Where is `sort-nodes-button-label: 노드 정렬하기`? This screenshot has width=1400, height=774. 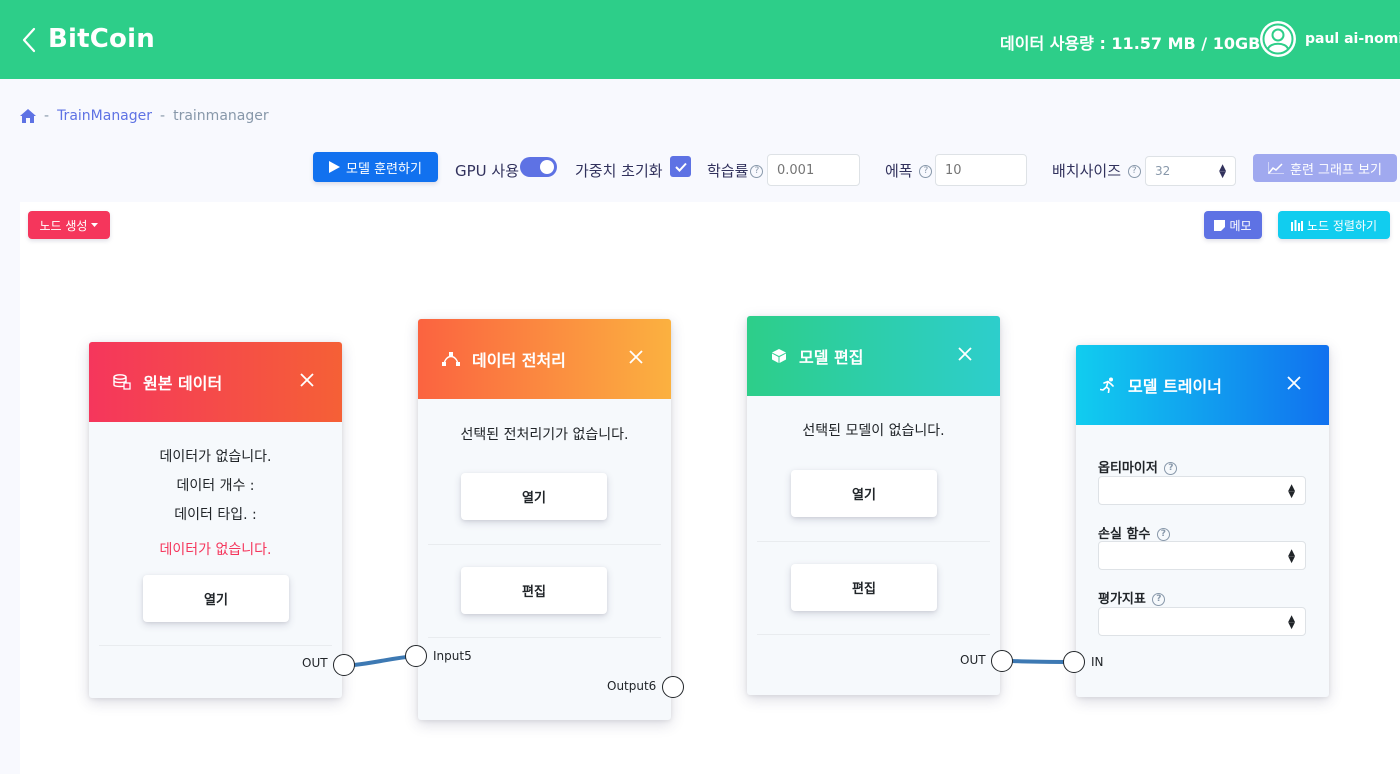
sort-nodes-button-label: 노드 정렬하기 is located at coordinates (1342, 225).